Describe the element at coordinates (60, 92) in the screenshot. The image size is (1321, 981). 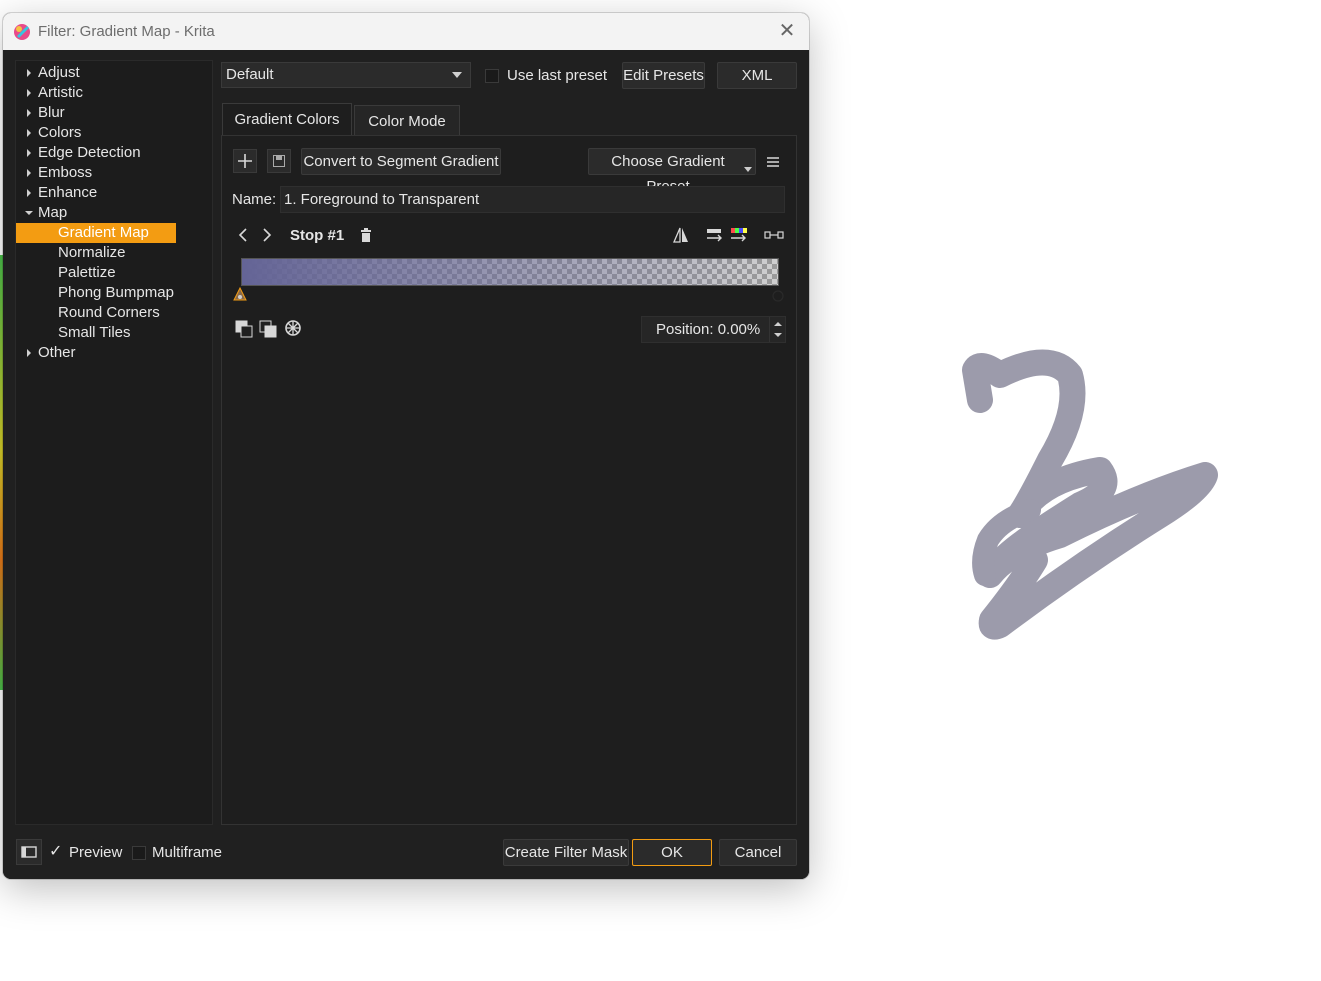
I see `tree-item-label: Artistic` at that location.